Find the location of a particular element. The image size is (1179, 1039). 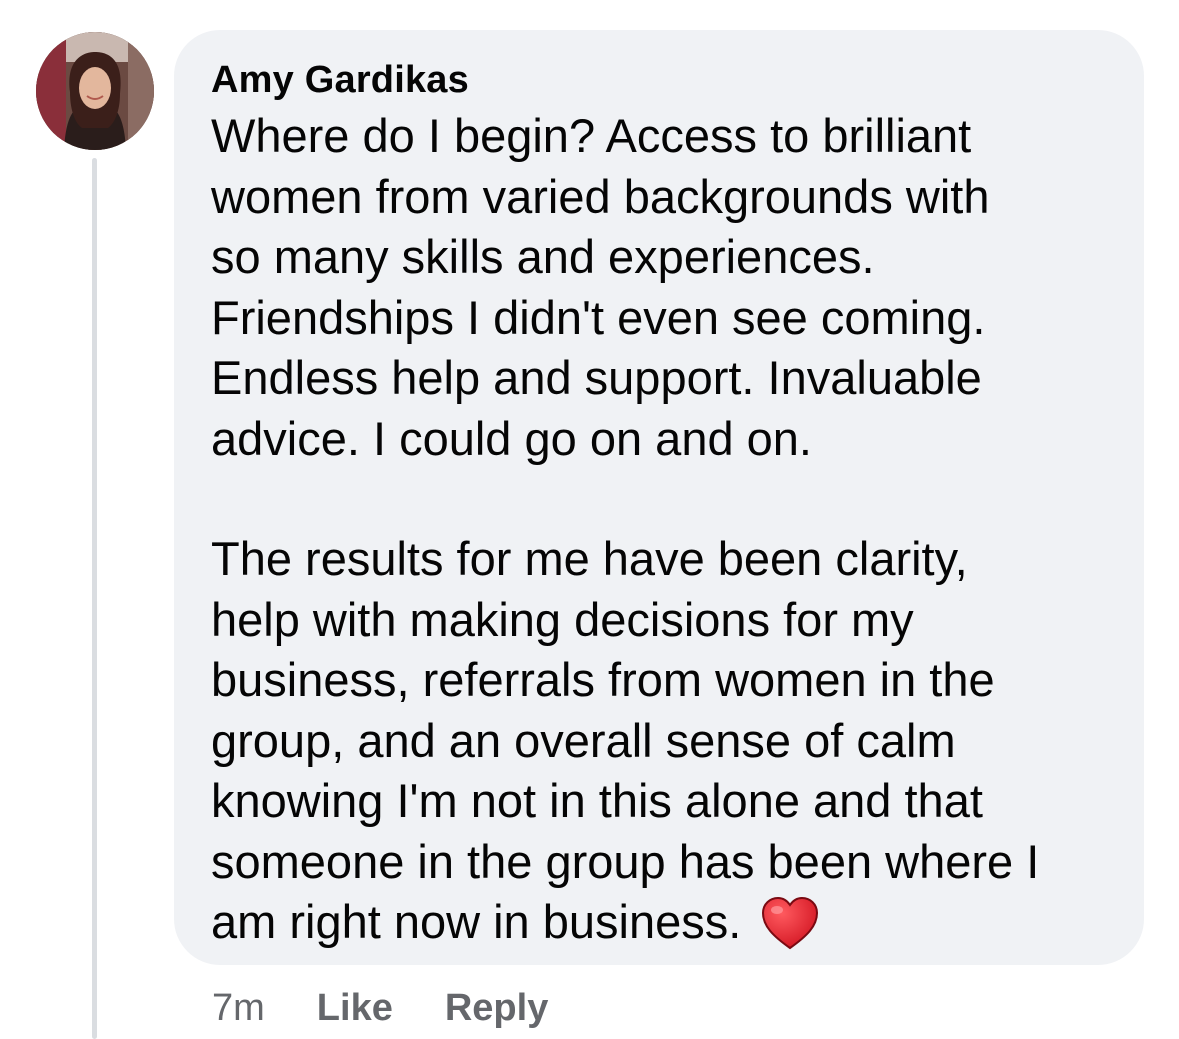

author-name: Amy Gardikas is located at coordinates (662, 80).